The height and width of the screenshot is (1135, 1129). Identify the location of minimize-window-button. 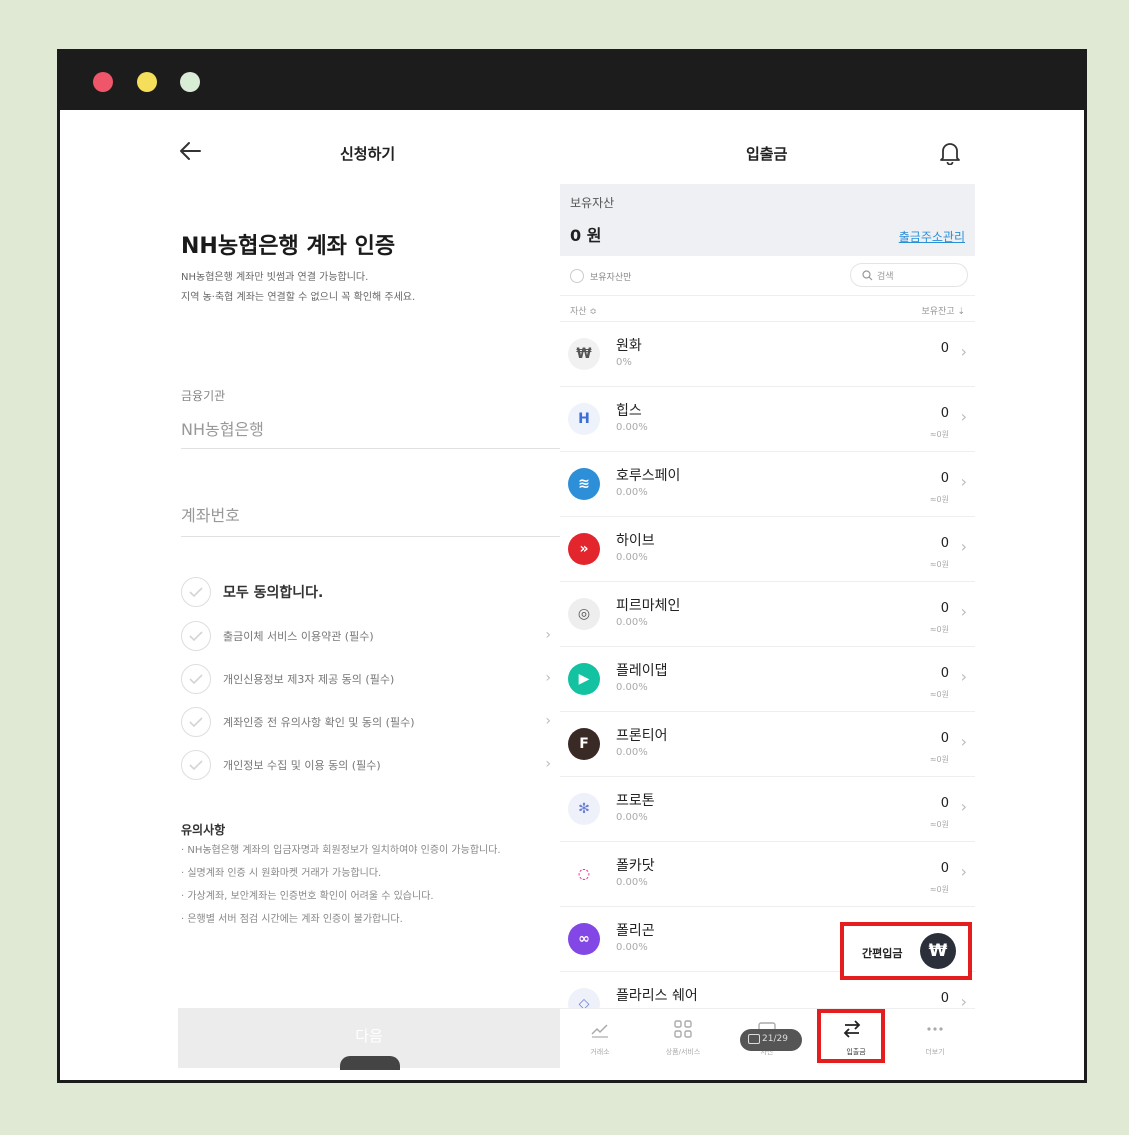
(147, 82).